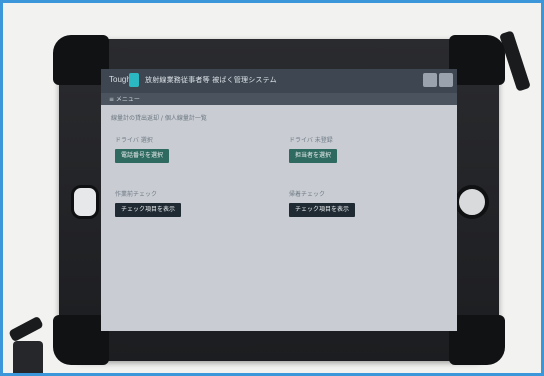 The image size is (544, 376). Describe the element at coordinates (120, 79) in the screenshot. I see `app-logo-text: Tough` at that location.